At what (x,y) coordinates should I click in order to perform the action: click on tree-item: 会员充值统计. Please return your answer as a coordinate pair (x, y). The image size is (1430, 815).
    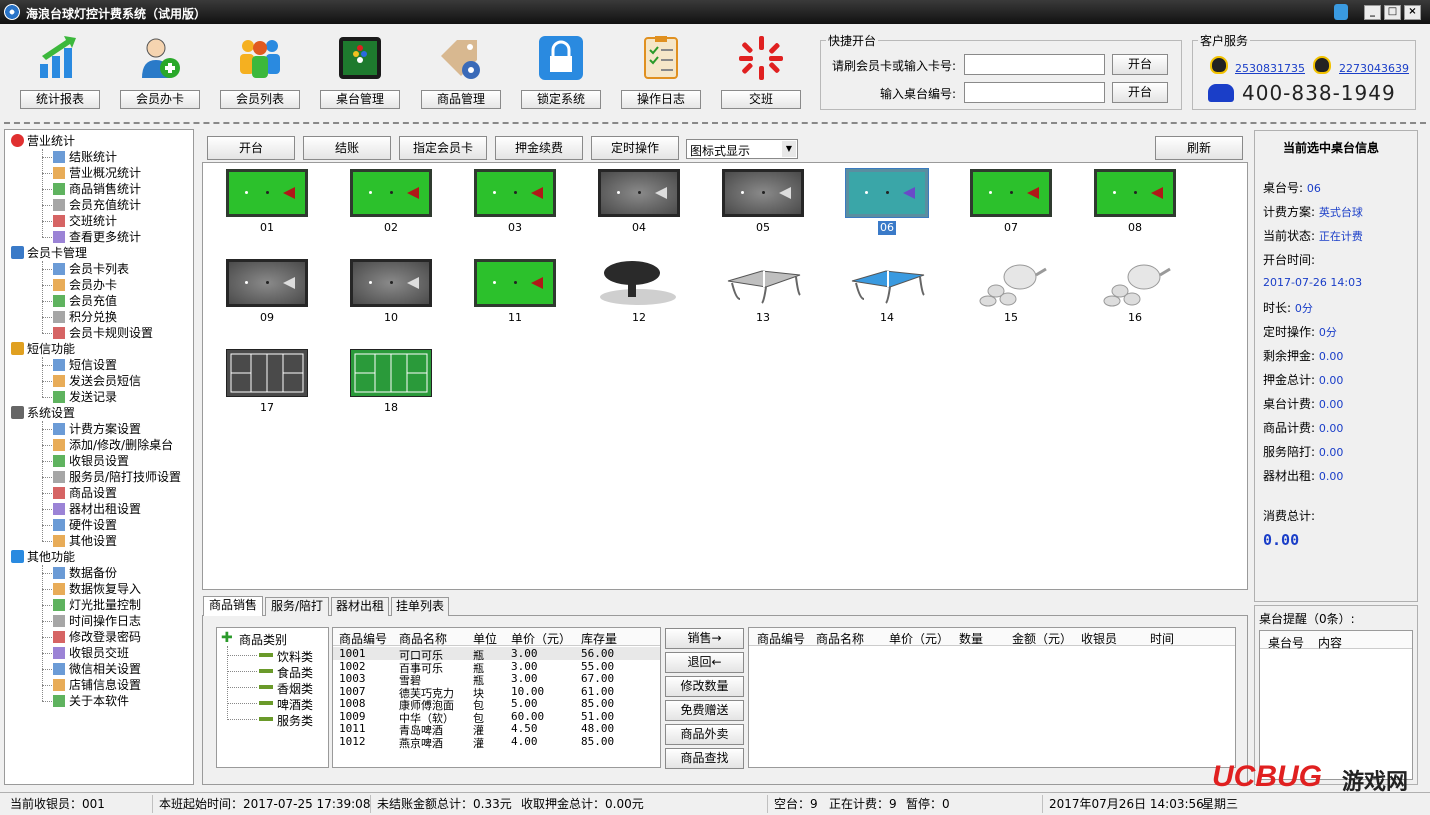
    Looking at the image, I should click on (97, 205).